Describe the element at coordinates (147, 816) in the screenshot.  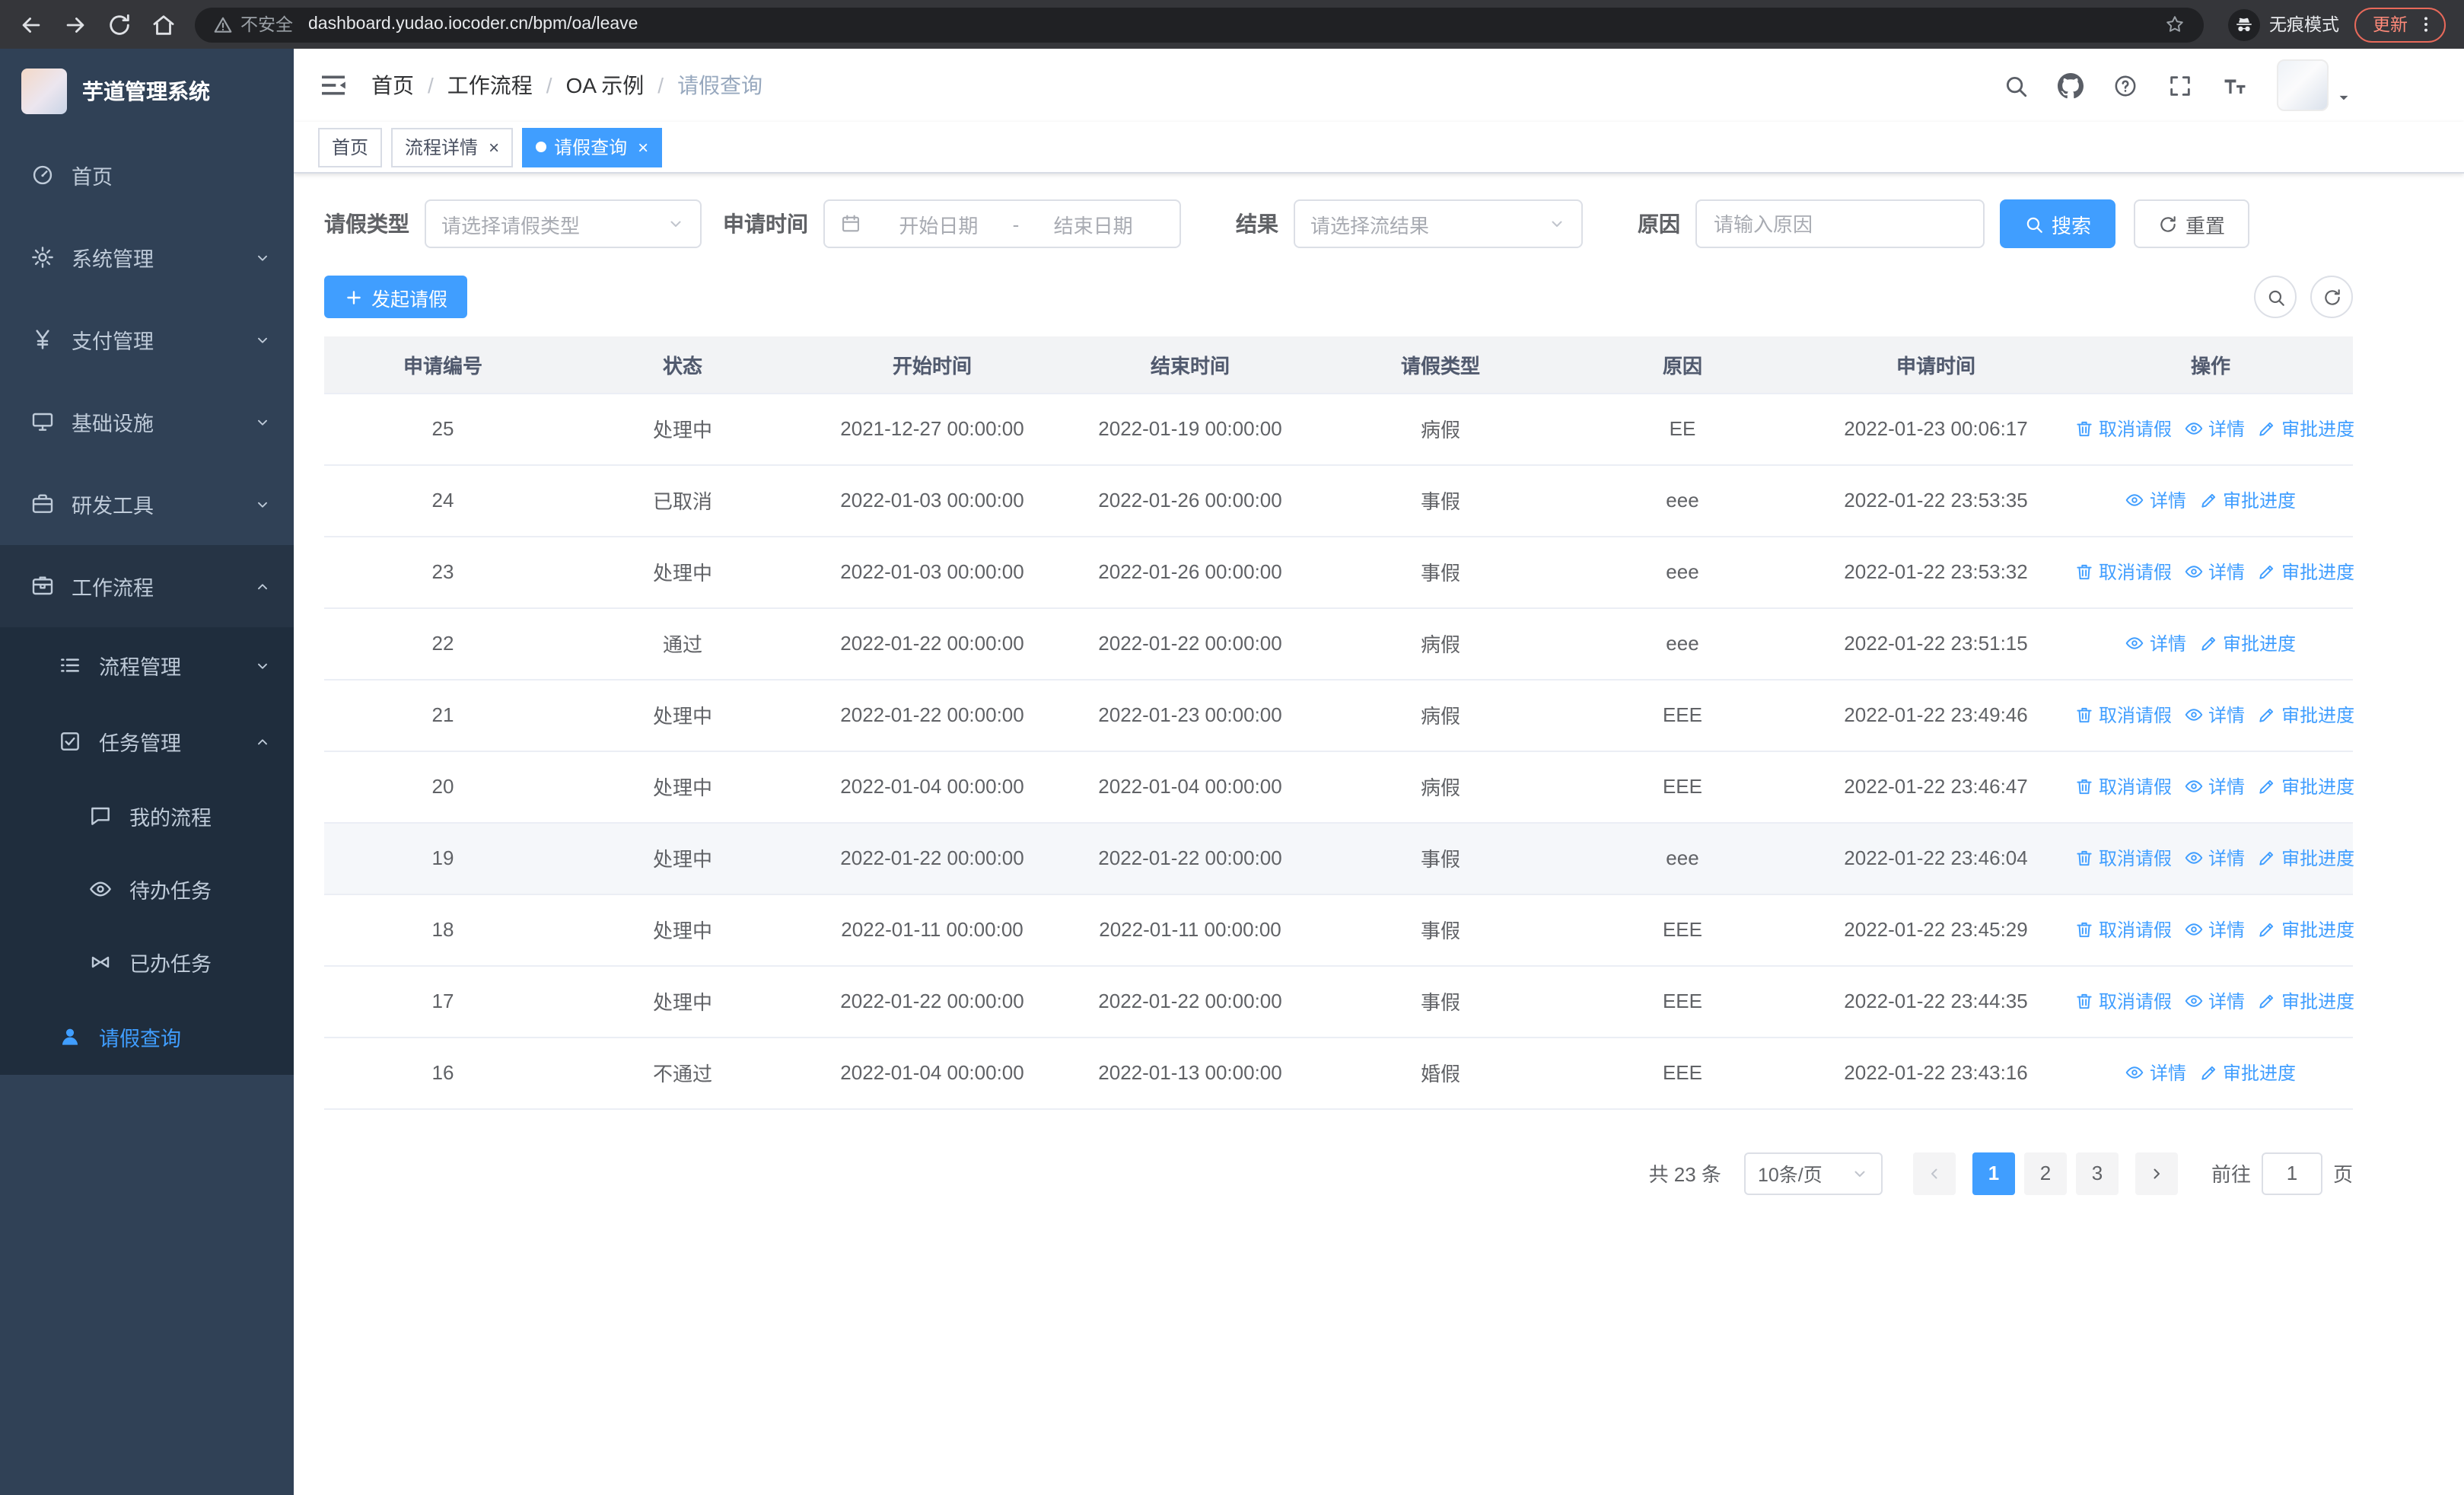
I see `sidebar-item-my-process: 我的流程` at that location.